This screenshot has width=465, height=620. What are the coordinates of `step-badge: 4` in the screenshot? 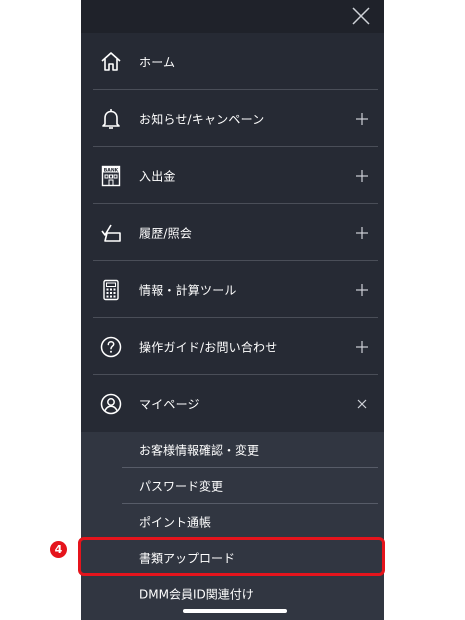 It's located at (58, 549).